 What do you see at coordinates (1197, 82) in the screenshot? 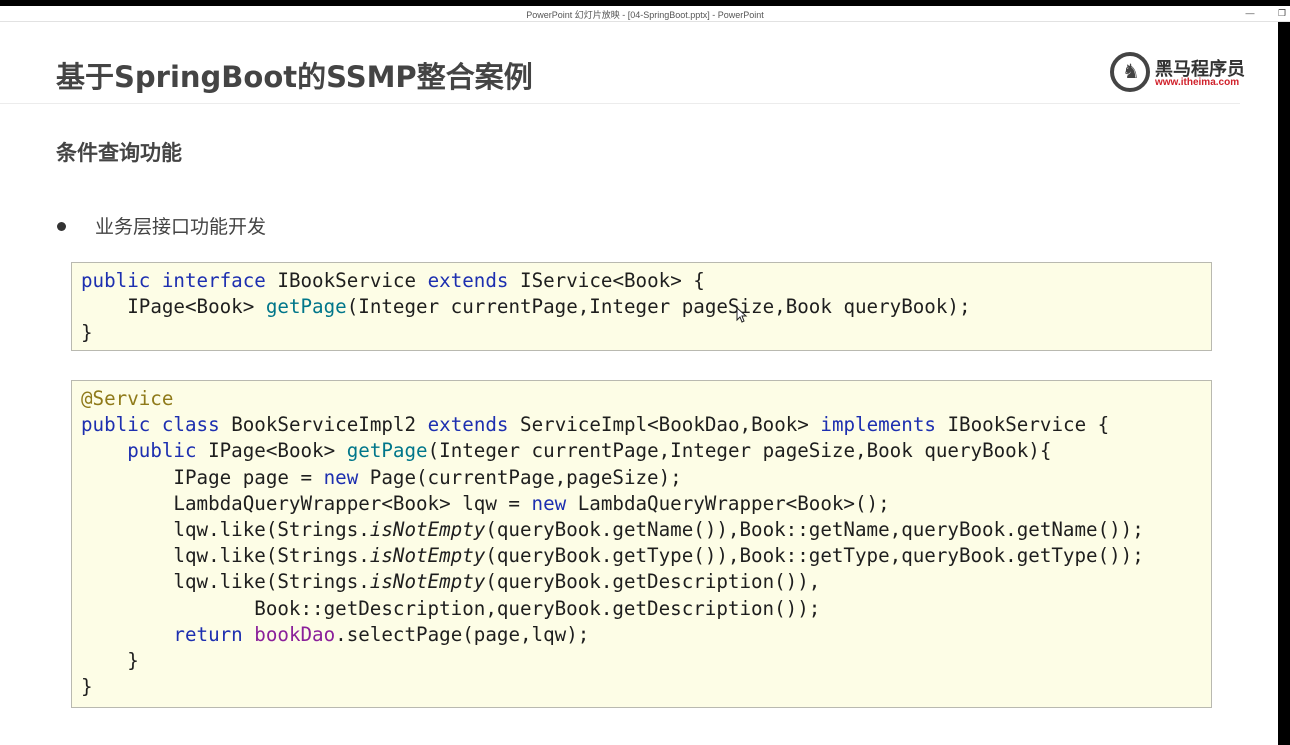
I see `logo-url: www.itheima.com` at bounding box center [1197, 82].